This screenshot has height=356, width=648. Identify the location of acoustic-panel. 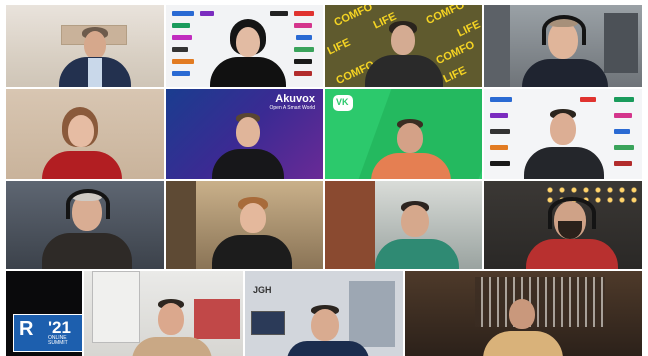
(217, 319).